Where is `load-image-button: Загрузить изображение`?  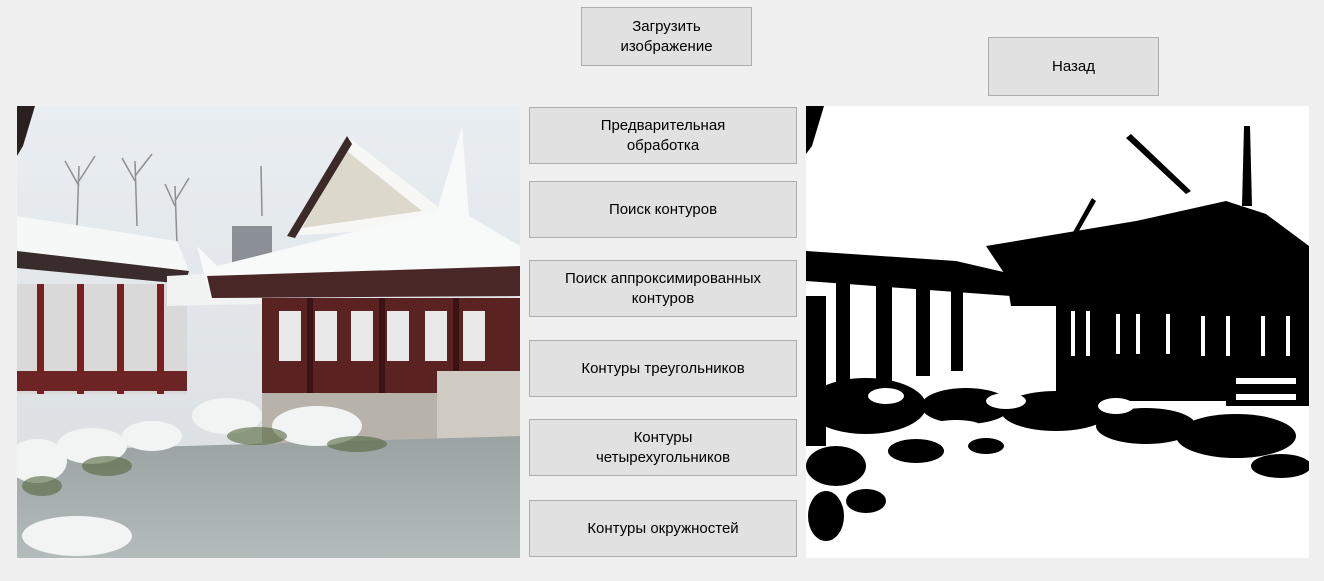
load-image-button: Загрузить изображение is located at coordinates (666, 36).